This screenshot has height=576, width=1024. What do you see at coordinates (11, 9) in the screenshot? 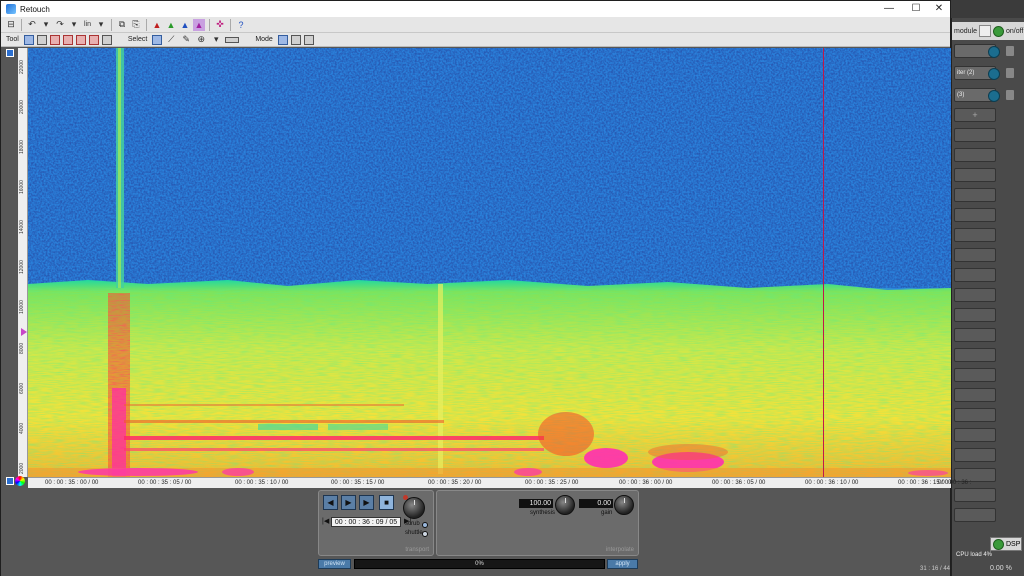
I see `app-icon` at bounding box center [11, 9].